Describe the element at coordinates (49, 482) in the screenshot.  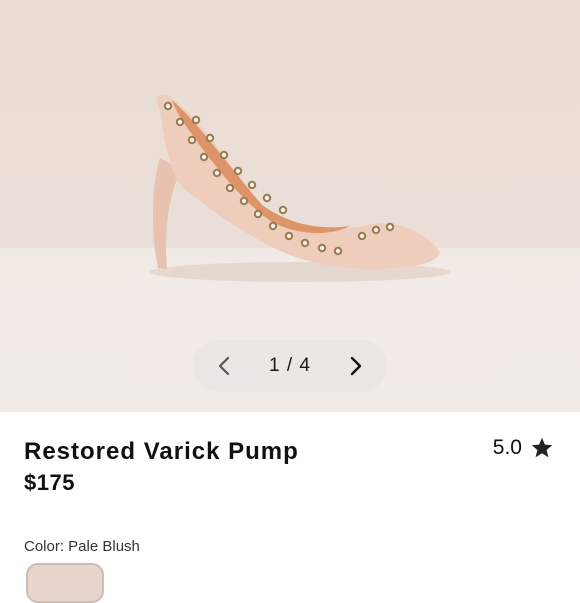
I see `product-price: $175` at that location.